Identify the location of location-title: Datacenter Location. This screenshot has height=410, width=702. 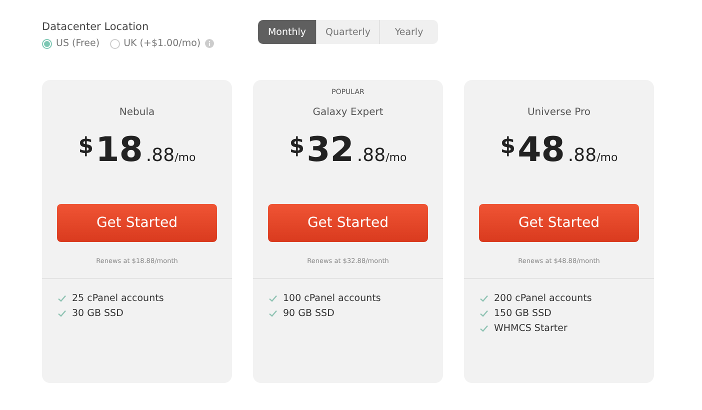
(96, 27).